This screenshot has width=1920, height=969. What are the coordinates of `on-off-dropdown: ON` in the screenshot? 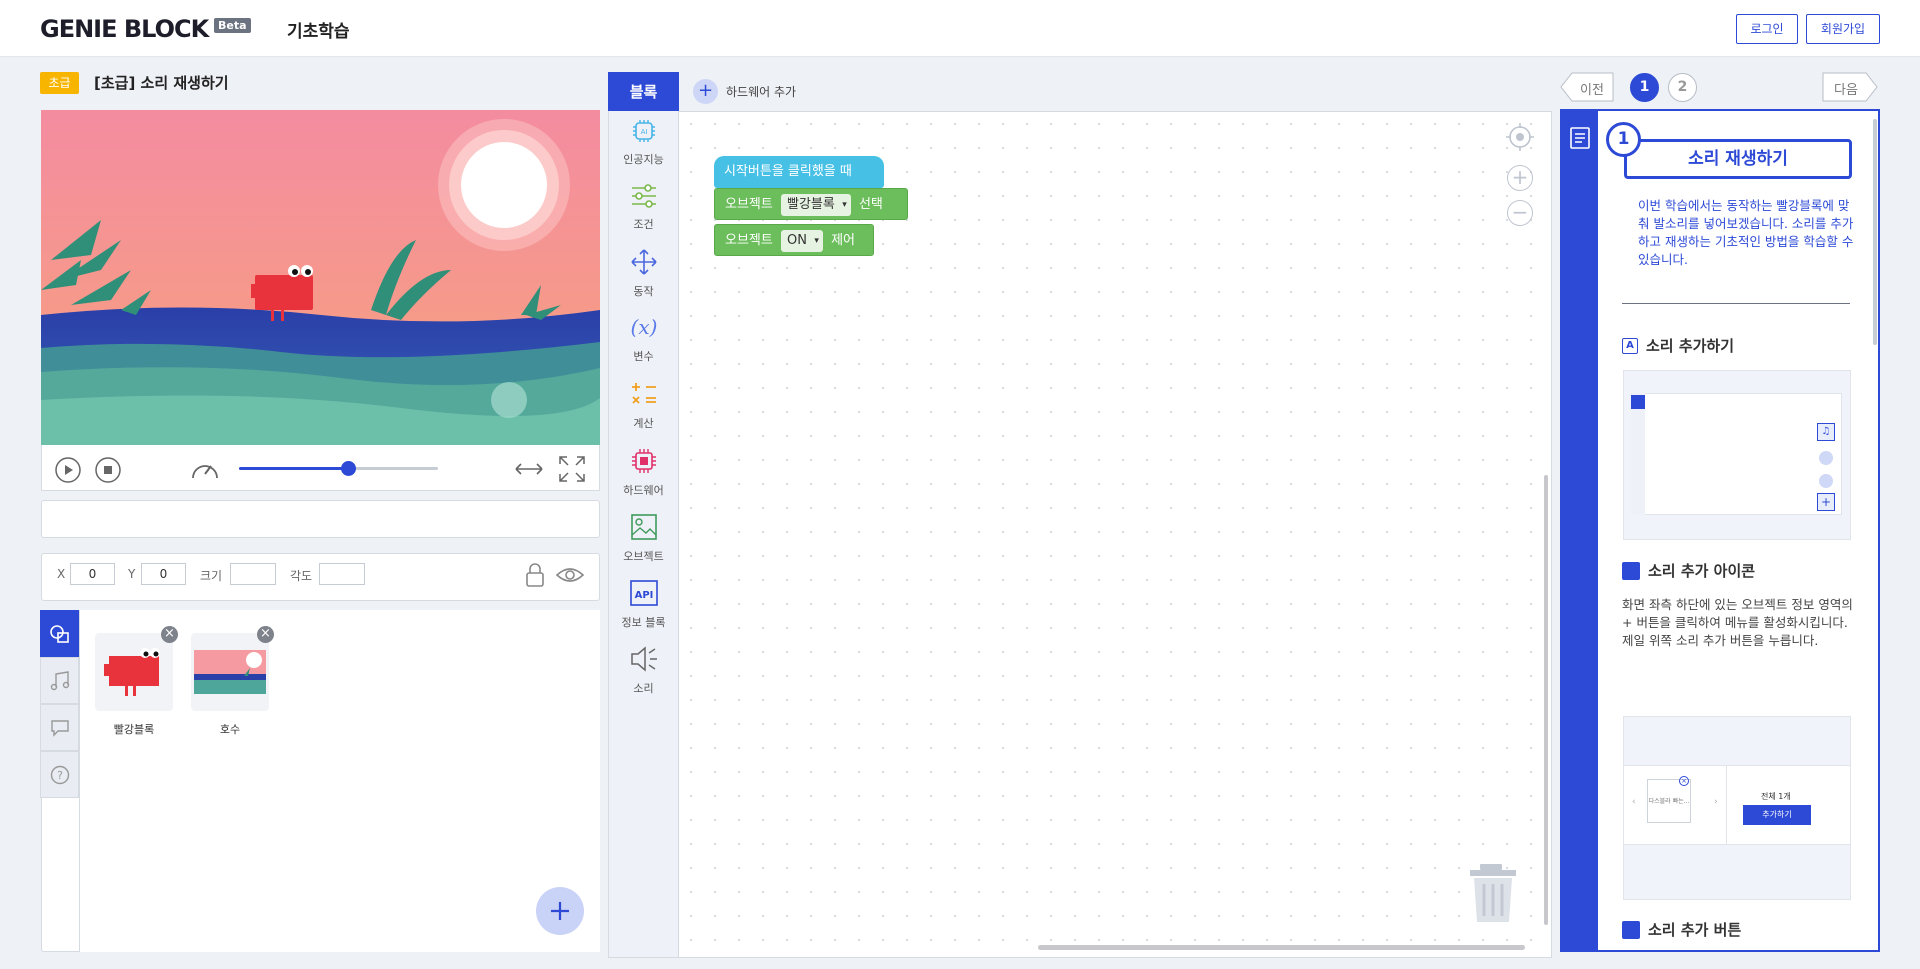 It's located at (801, 241).